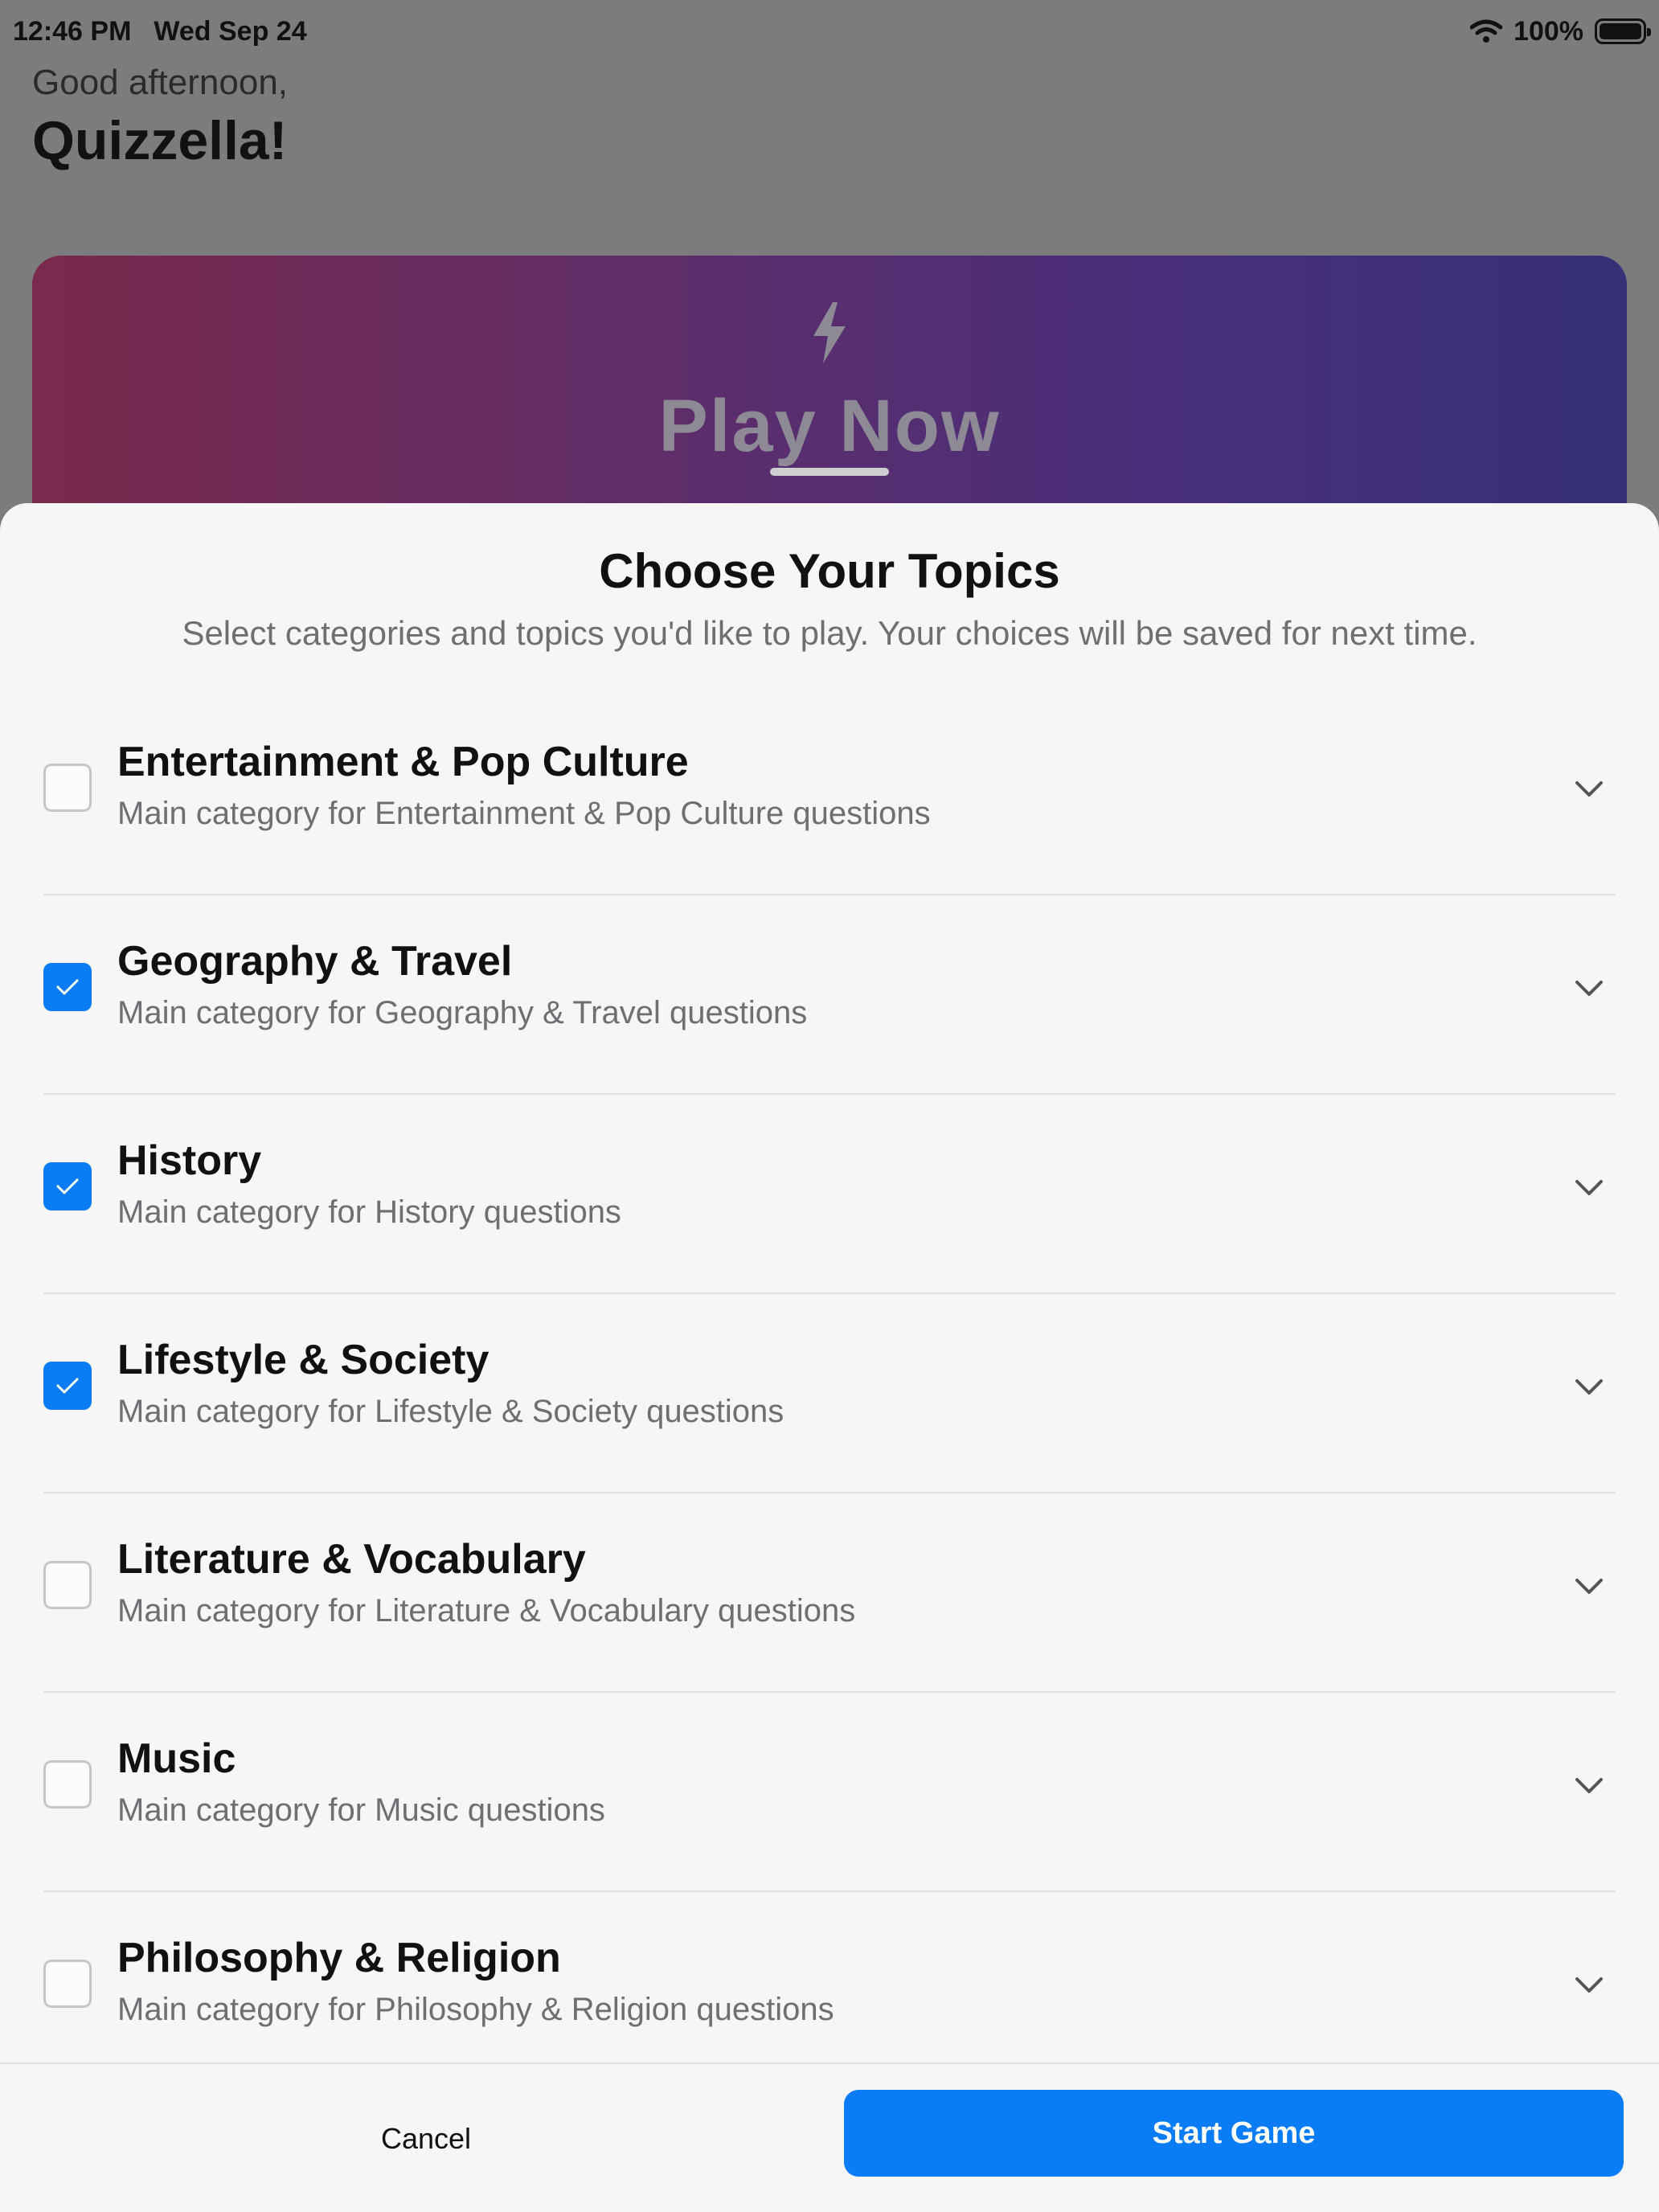 Image resolution: width=1659 pixels, height=2212 pixels. What do you see at coordinates (369, 1212) in the screenshot?
I see `topic-description: Main category for History questions` at bounding box center [369, 1212].